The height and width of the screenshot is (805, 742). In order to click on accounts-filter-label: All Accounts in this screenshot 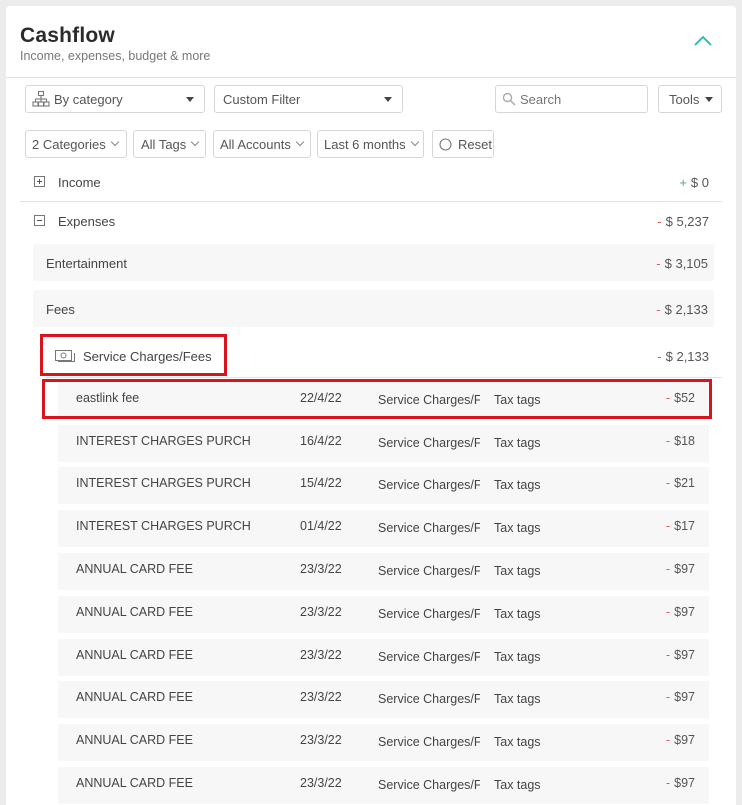, I will do `click(255, 144)`.